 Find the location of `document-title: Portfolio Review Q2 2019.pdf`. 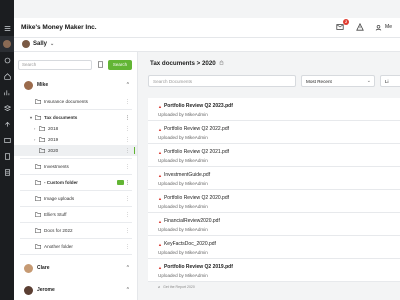

document-title: Portfolio Review Q2 2019.pdf is located at coordinates (198, 267).